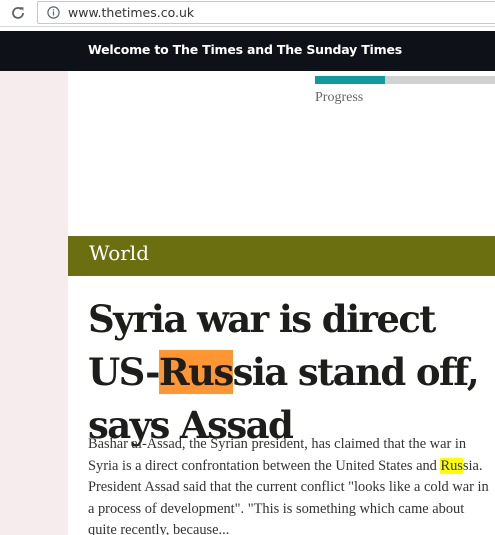  I want to click on address-bar: www.thetimes.co.uk, so click(266, 12).